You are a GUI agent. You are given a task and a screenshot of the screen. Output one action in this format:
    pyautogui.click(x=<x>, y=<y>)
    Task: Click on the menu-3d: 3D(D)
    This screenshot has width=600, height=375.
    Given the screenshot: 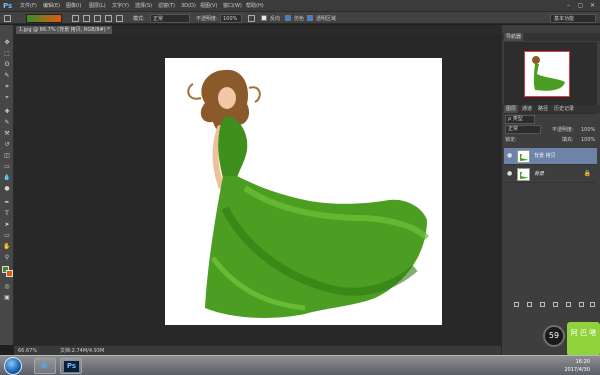 What is the action you would take?
    pyautogui.click(x=188, y=6)
    